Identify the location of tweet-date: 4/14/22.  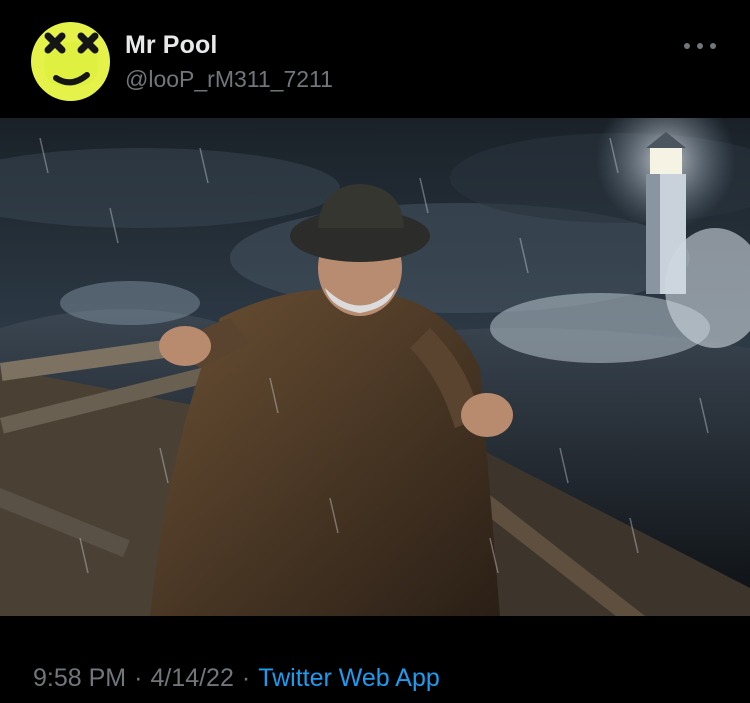
(191, 678).